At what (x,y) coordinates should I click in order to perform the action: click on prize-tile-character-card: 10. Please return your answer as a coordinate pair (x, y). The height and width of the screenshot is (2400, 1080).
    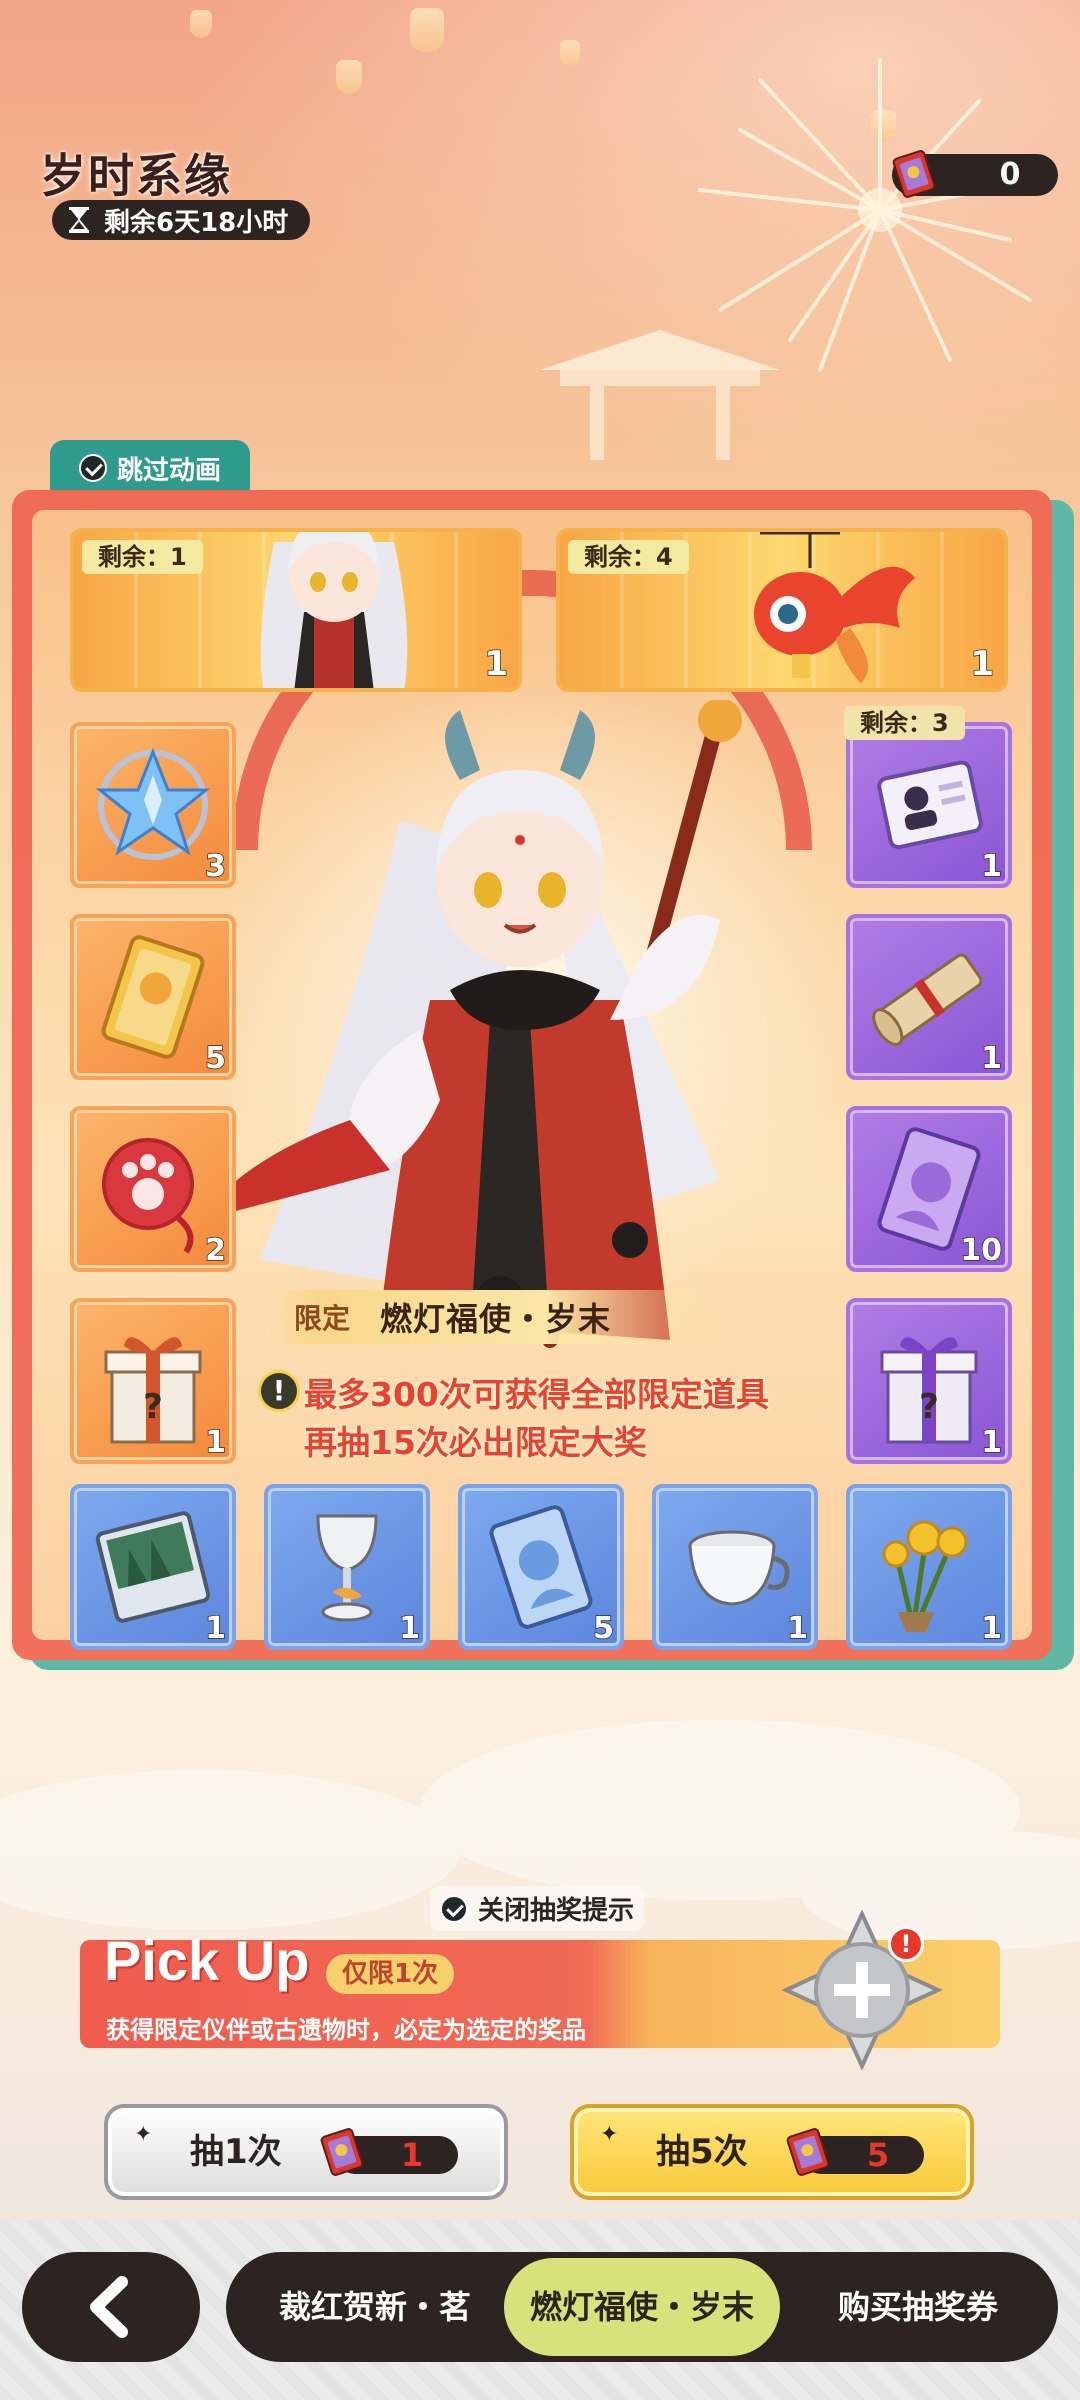
    Looking at the image, I should click on (929, 1189).